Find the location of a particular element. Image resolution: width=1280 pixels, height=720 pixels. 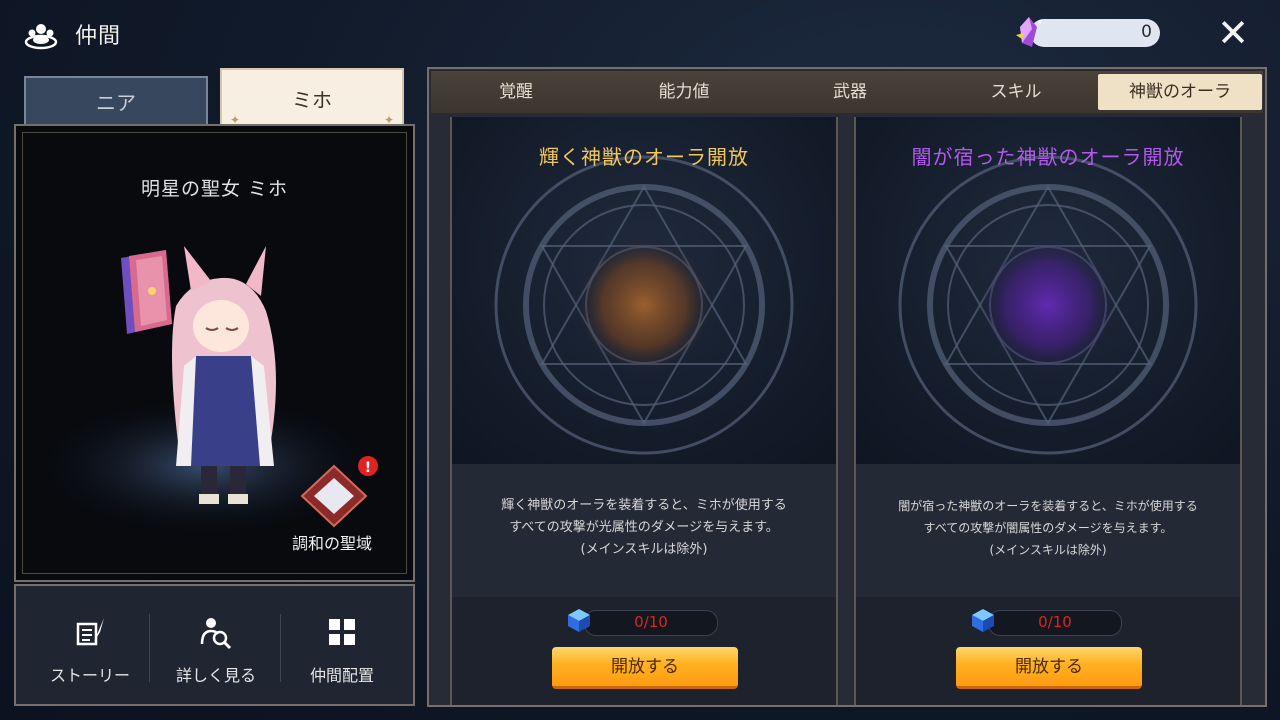

crystal-icon is located at coordinates (1029, 32).